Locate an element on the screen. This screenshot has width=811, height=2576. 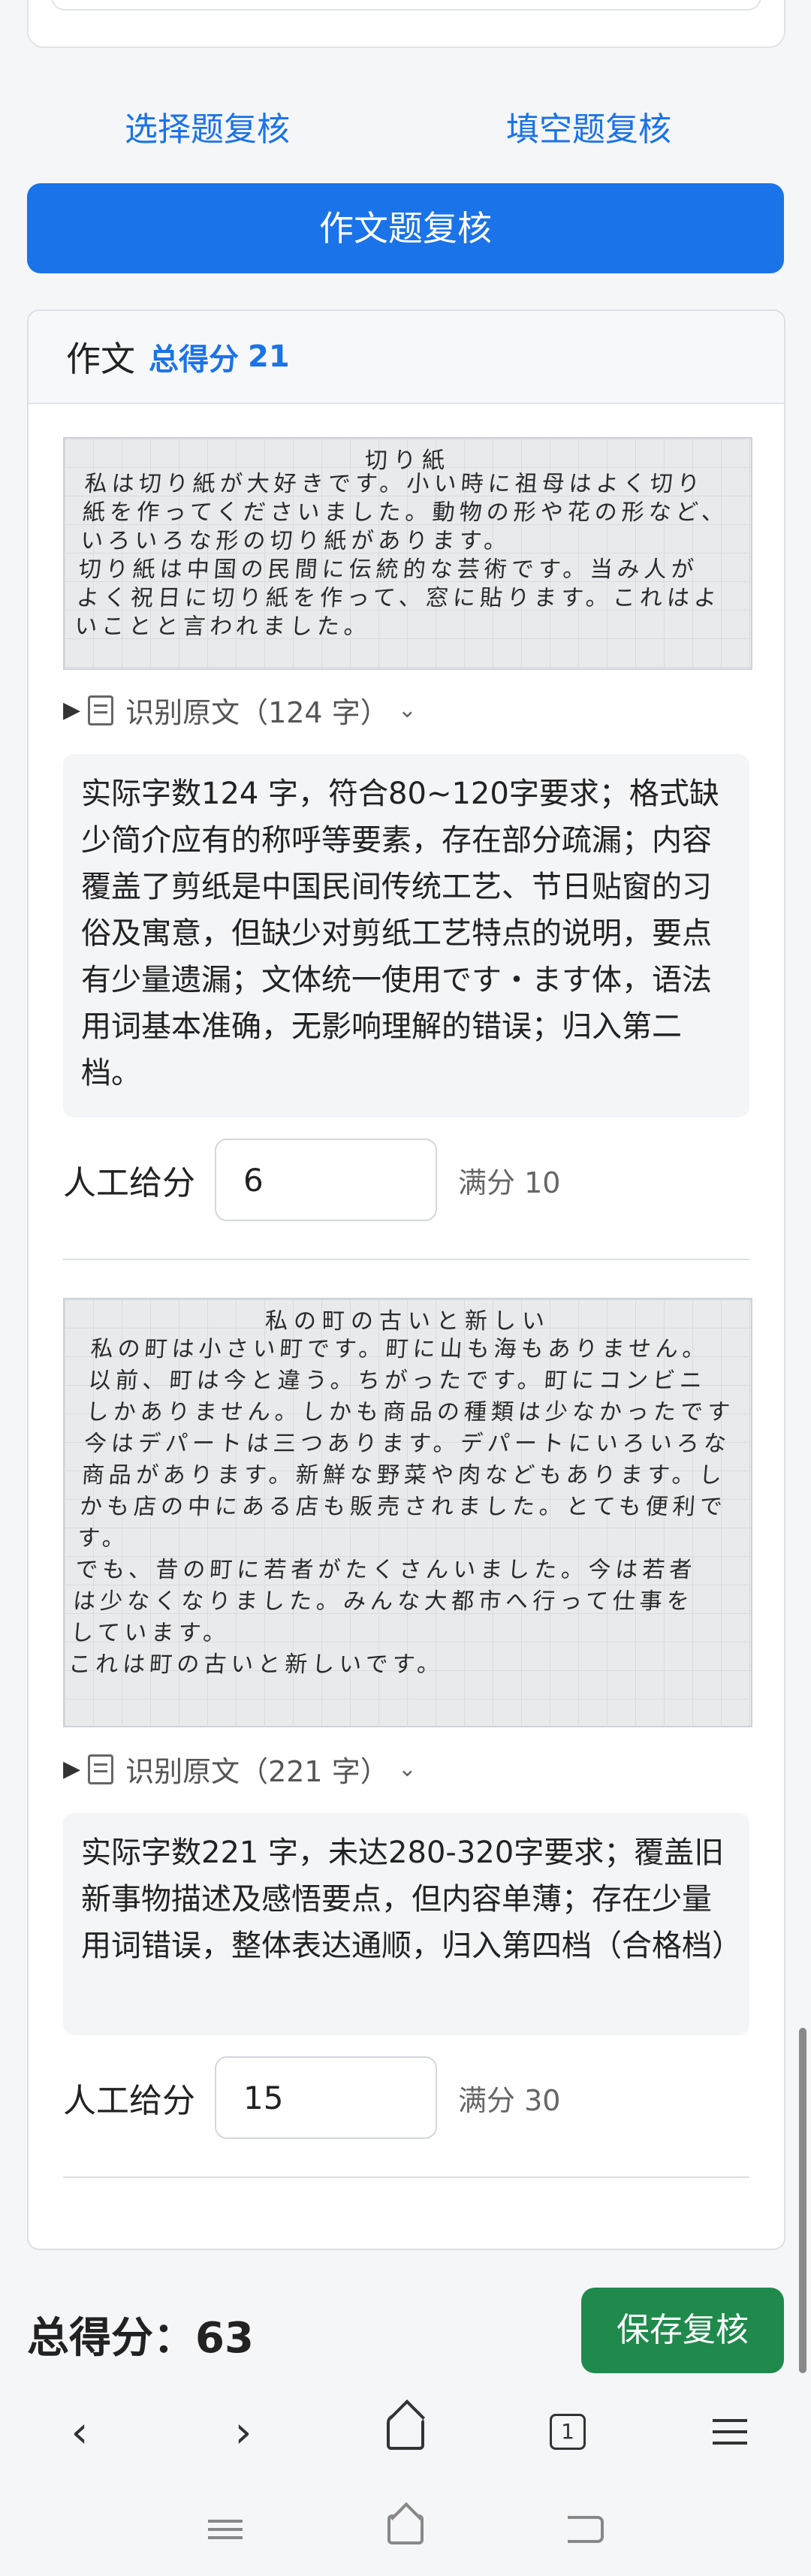
recent-apps-icon is located at coordinates (226, 2529).